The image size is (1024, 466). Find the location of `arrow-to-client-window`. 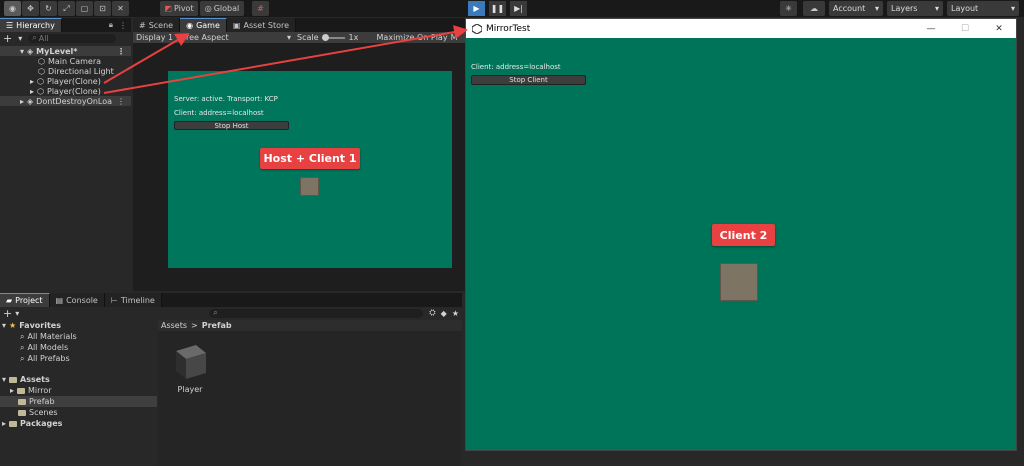

arrow-to-client-window is located at coordinates (285, 59).